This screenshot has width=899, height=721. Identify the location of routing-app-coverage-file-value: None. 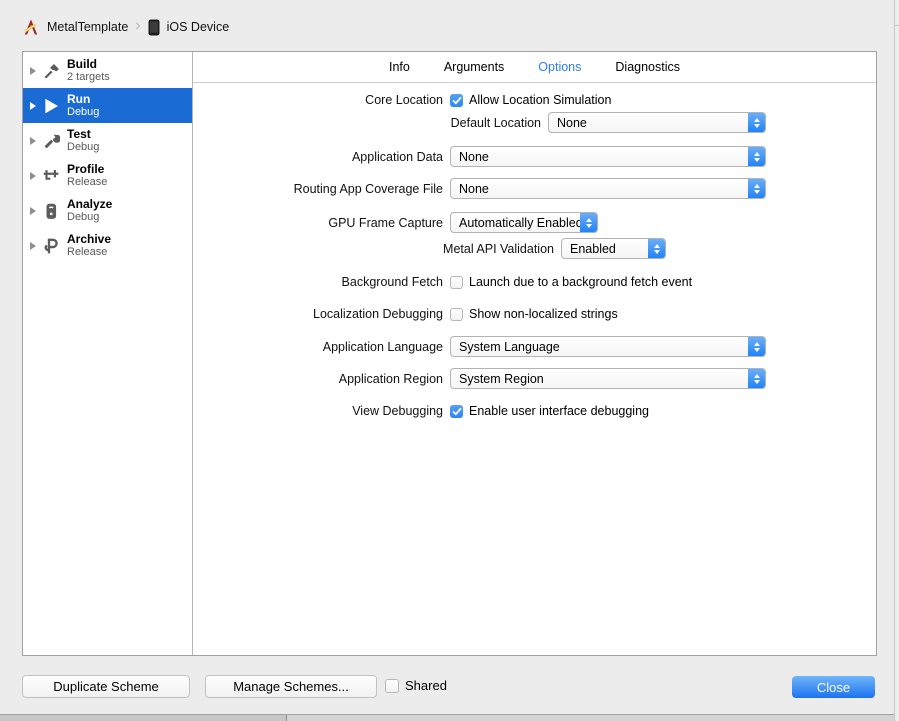
(474, 188).